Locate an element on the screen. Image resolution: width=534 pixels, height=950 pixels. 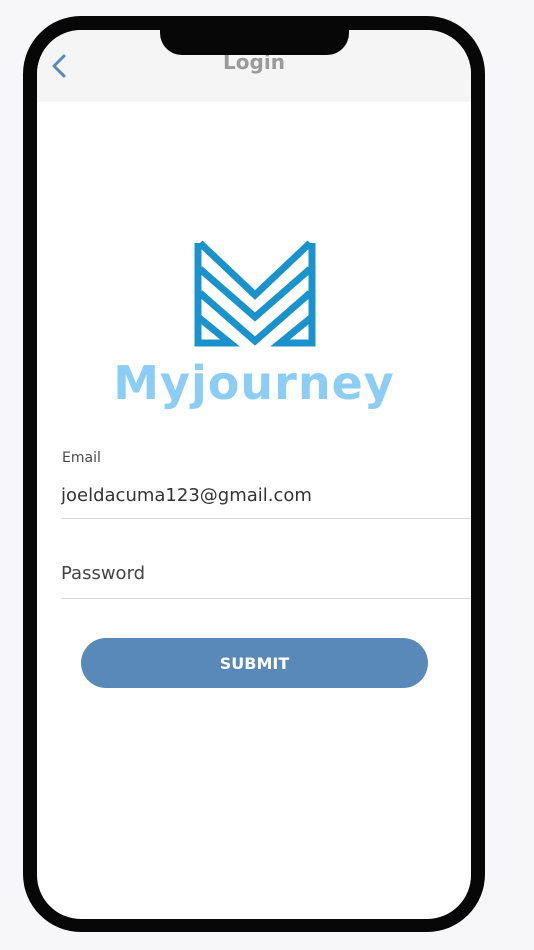
brand-name: Myjourney is located at coordinates (254, 383).